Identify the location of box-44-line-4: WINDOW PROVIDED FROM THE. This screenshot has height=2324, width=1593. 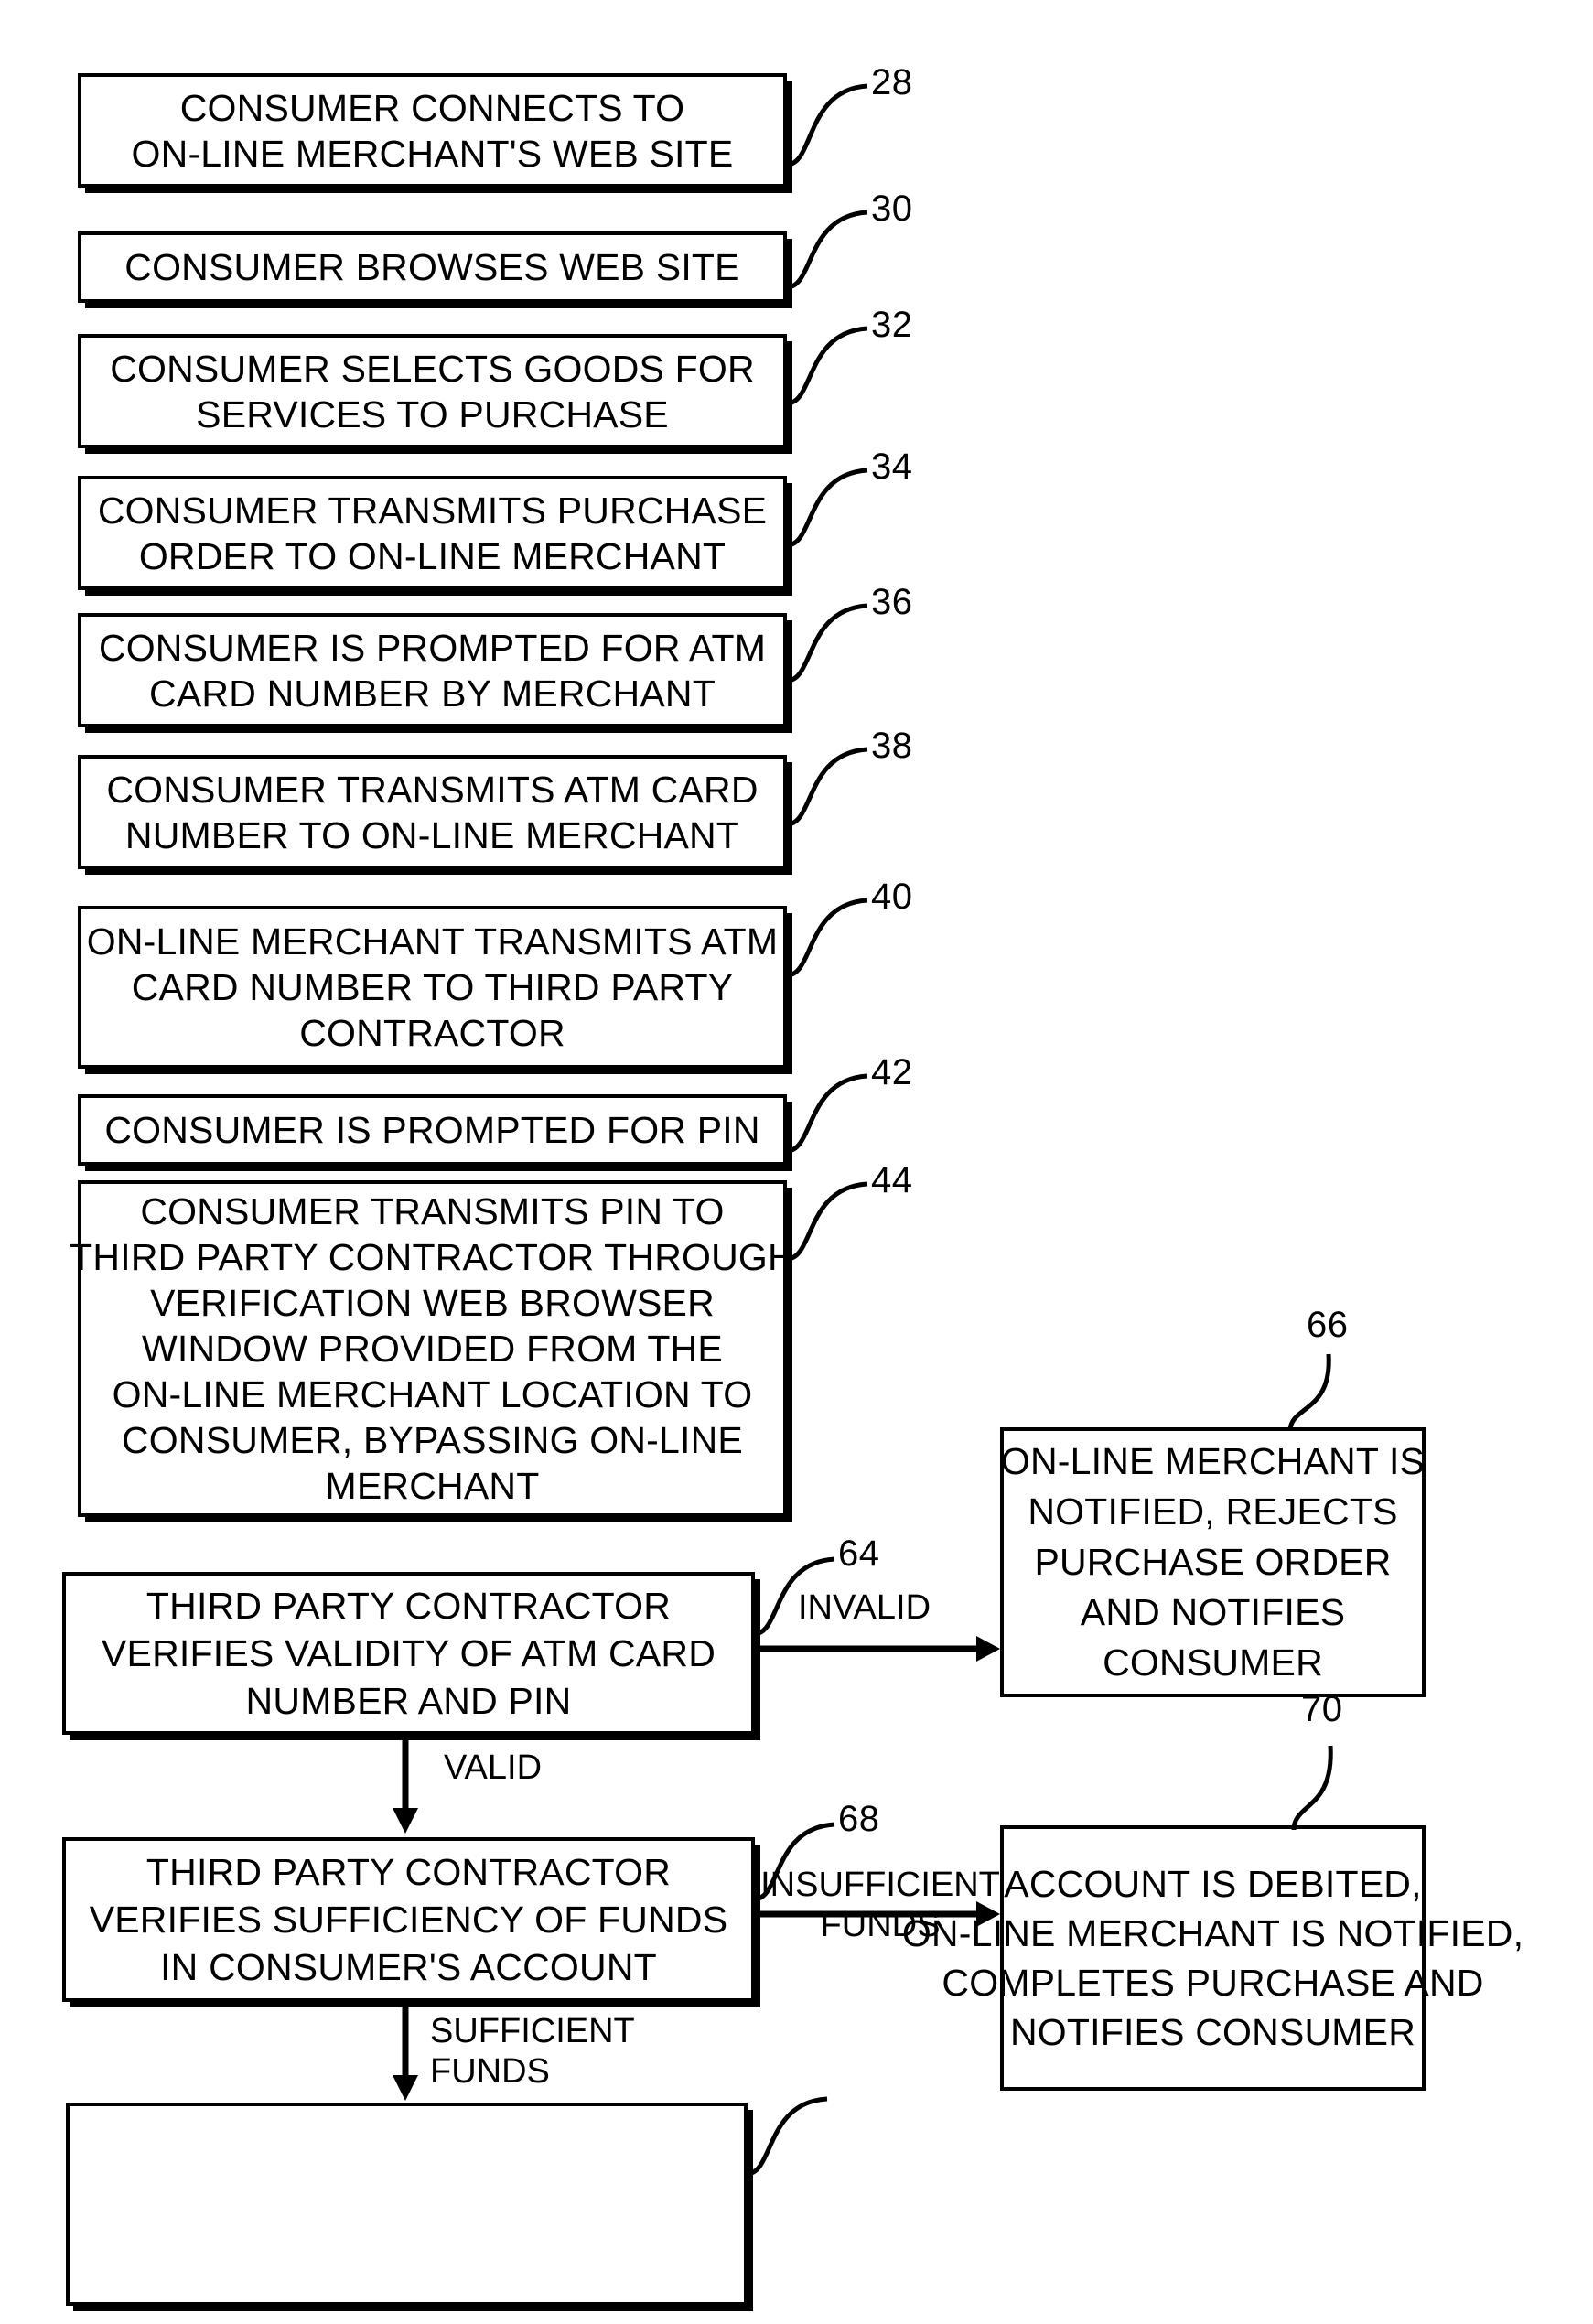
(432, 1349).